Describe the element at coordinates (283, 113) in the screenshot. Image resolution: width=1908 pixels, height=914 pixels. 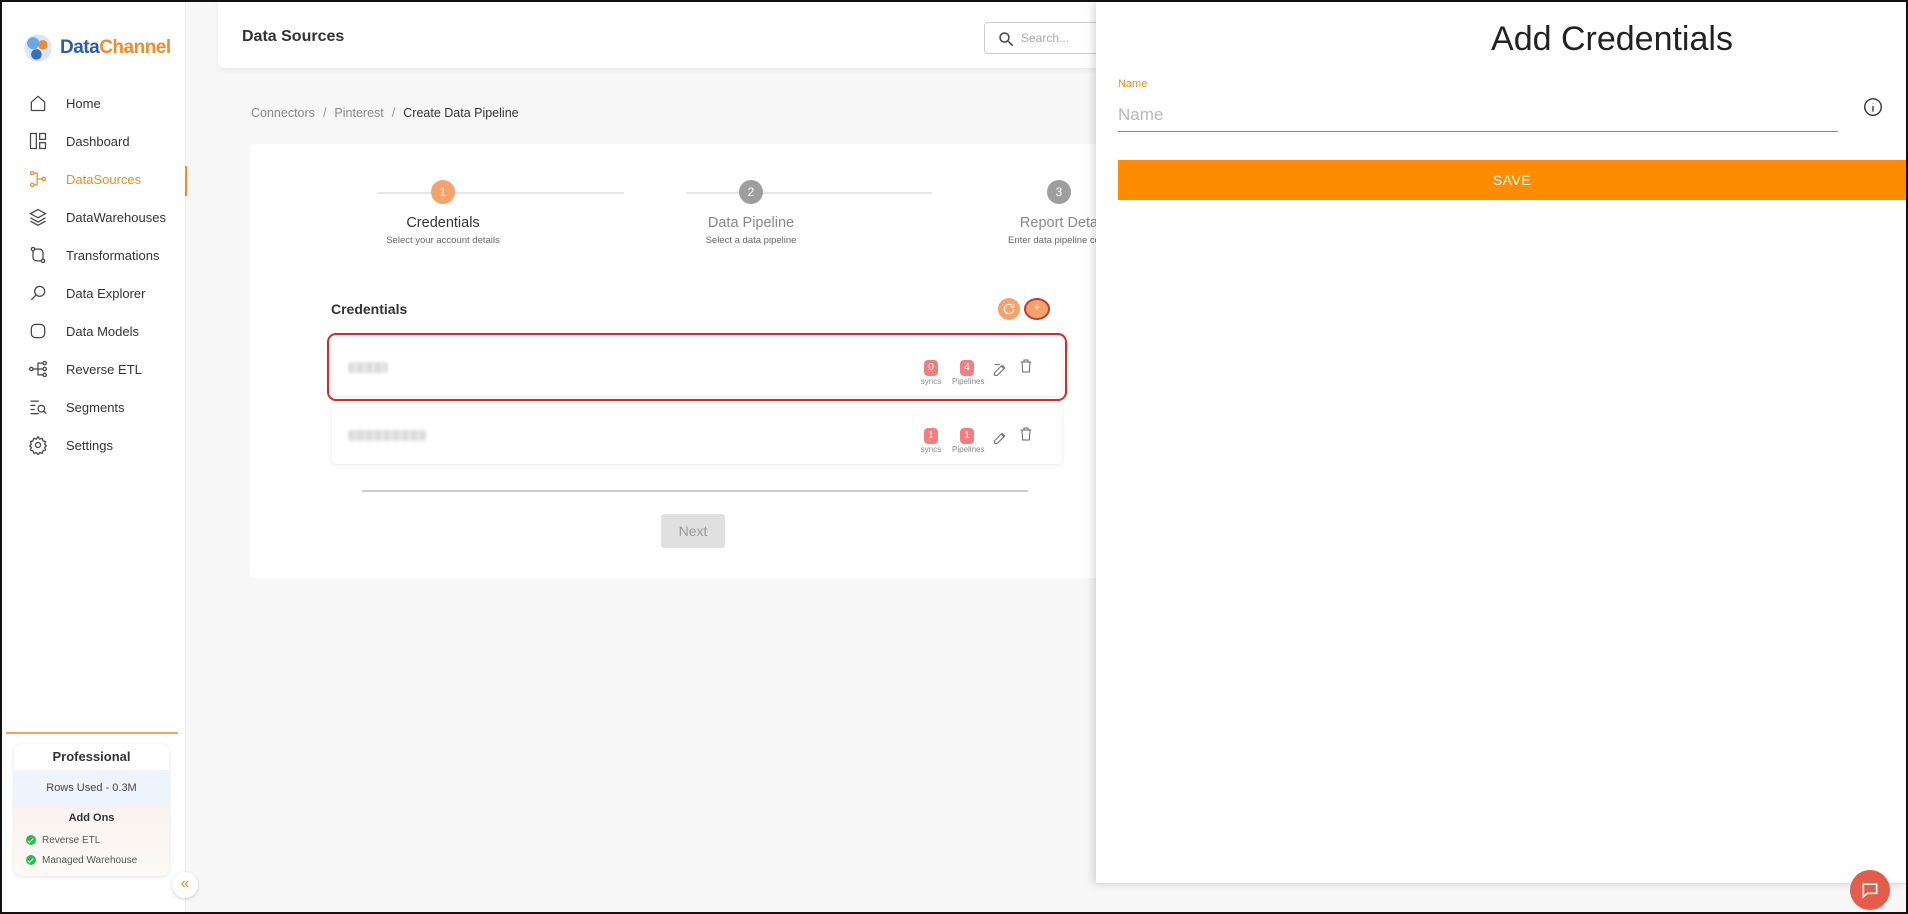
I see `breadcrumb-connectors: Connectors` at that location.